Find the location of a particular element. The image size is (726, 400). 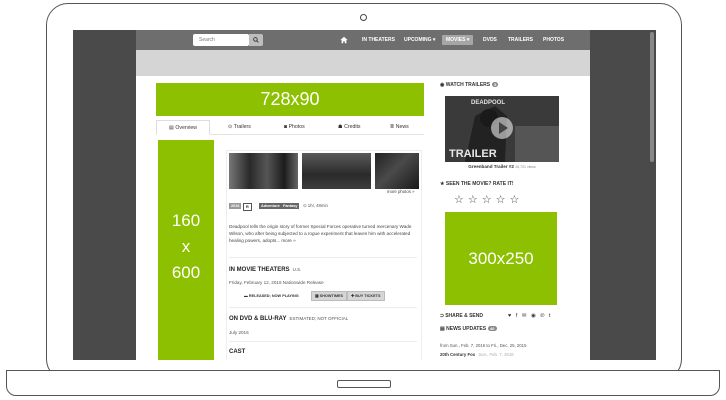

home-icon is located at coordinates (344, 40).